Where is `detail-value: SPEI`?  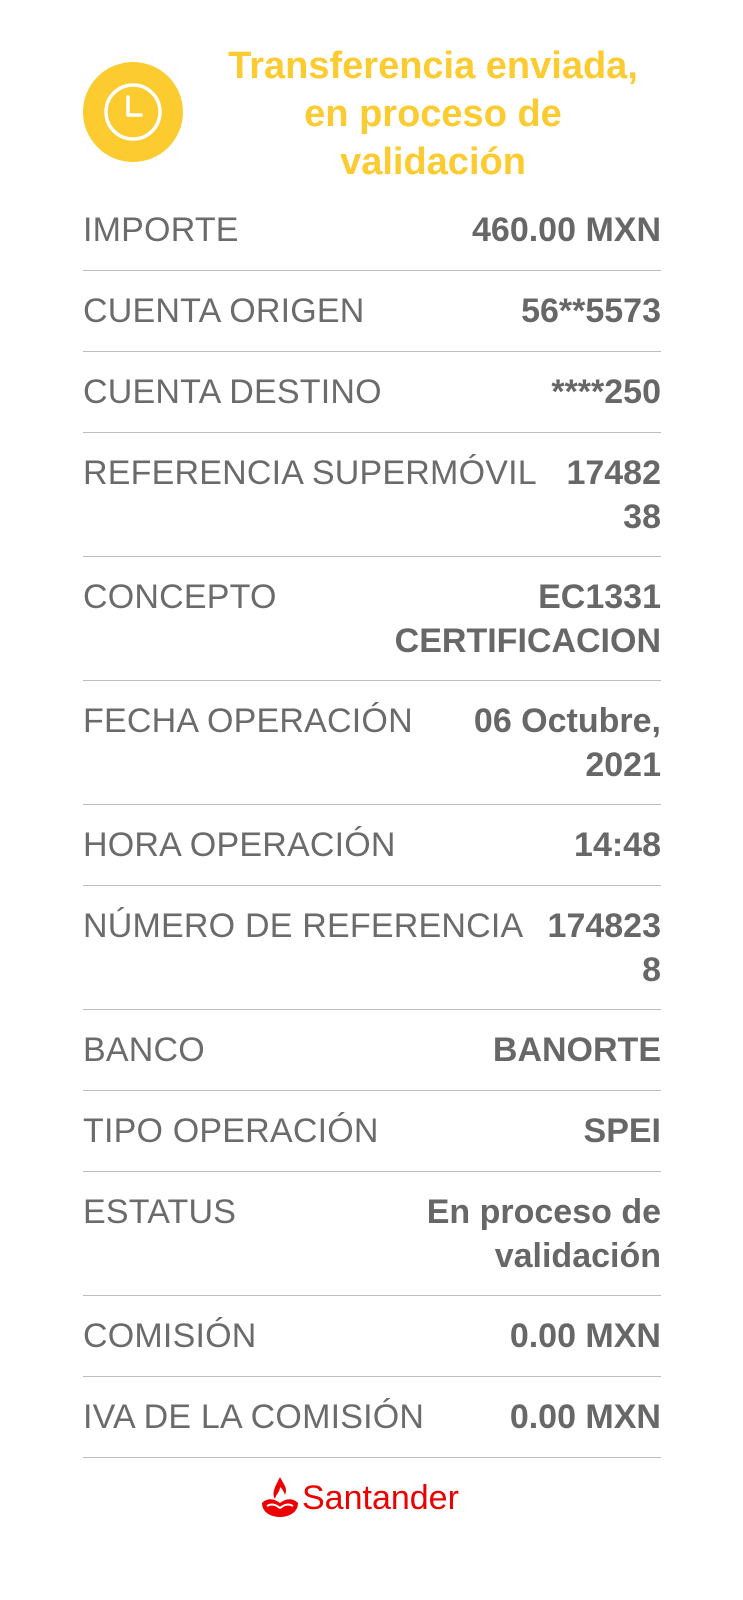 detail-value: SPEI is located at coordinates (622, 1131).